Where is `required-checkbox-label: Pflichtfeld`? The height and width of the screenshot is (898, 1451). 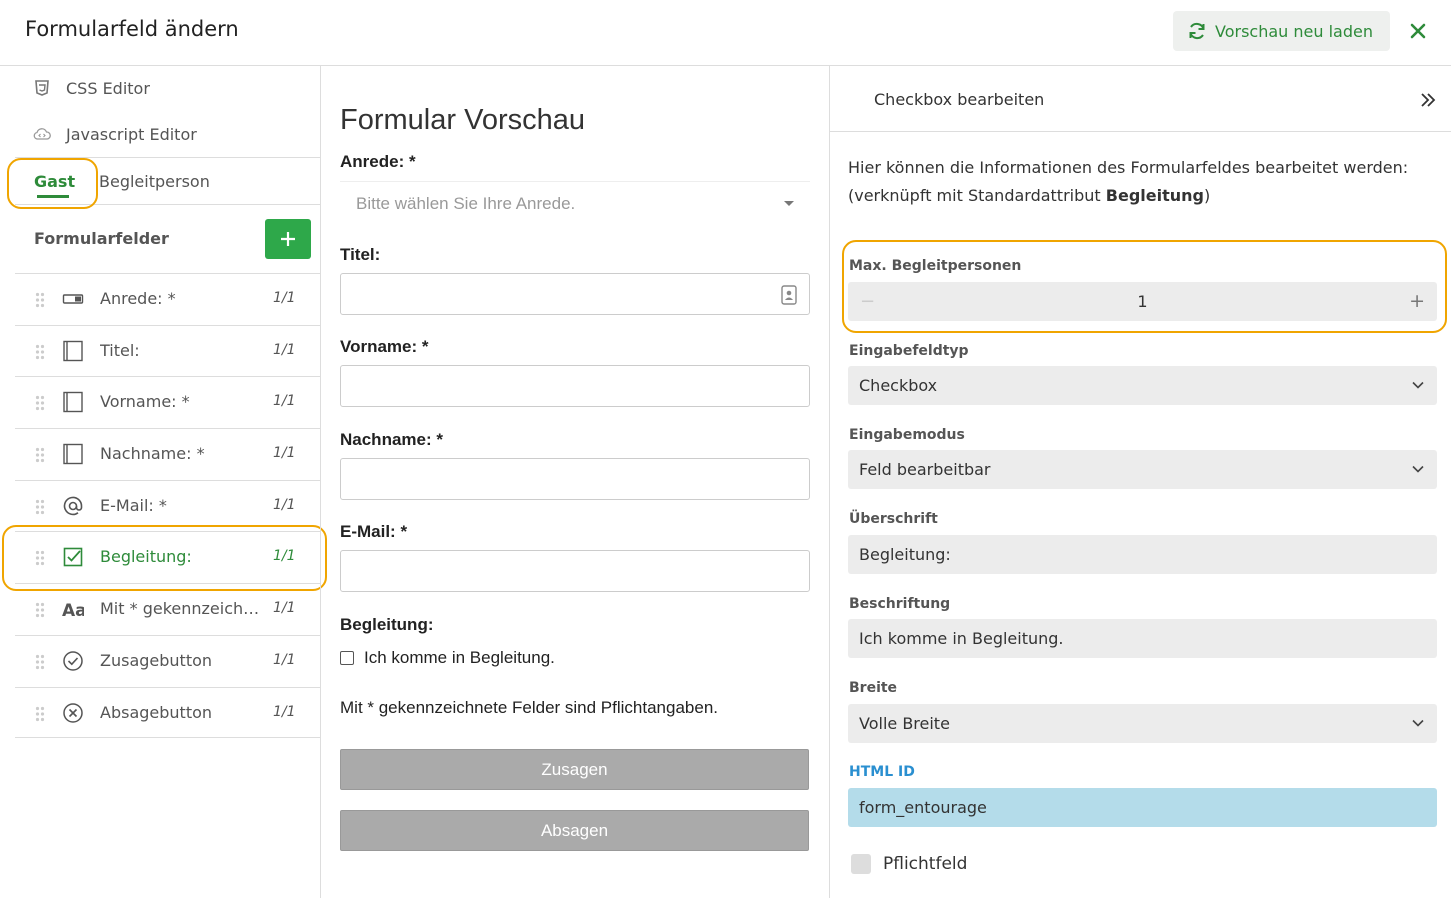 required-checkbox-label: Pflichtfeld is located at coordinates (925, 864).